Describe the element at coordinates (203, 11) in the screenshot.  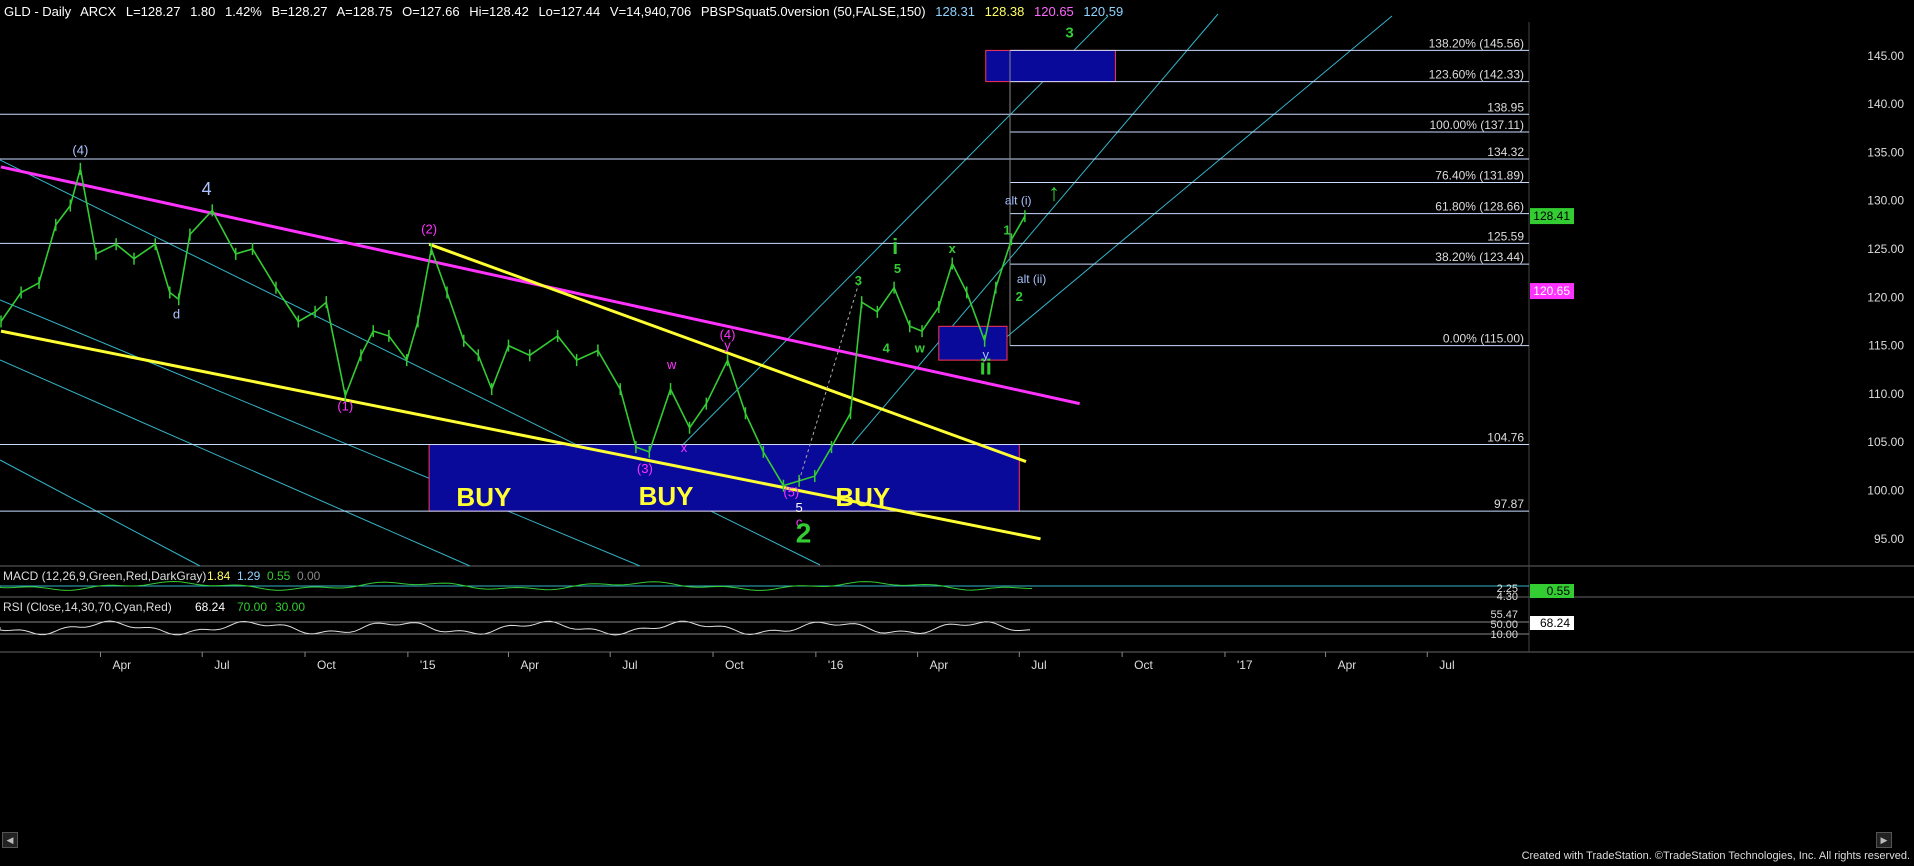
I see `change-value: 1.80` at that location.